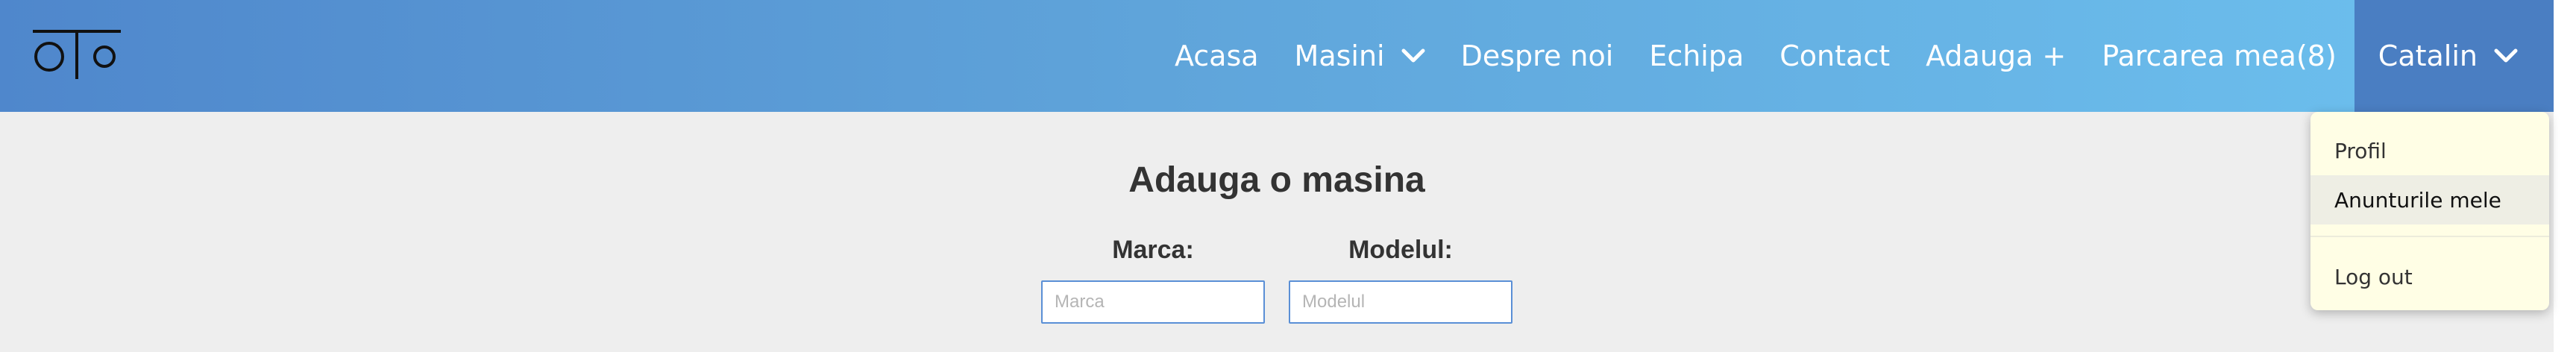 The height and width of the screenshot is (352, 2576). What do you see at coordinates (2428, 56) in the screenshot?
I see `user-name-label: Catalin` at bounding box center [2428, 56].